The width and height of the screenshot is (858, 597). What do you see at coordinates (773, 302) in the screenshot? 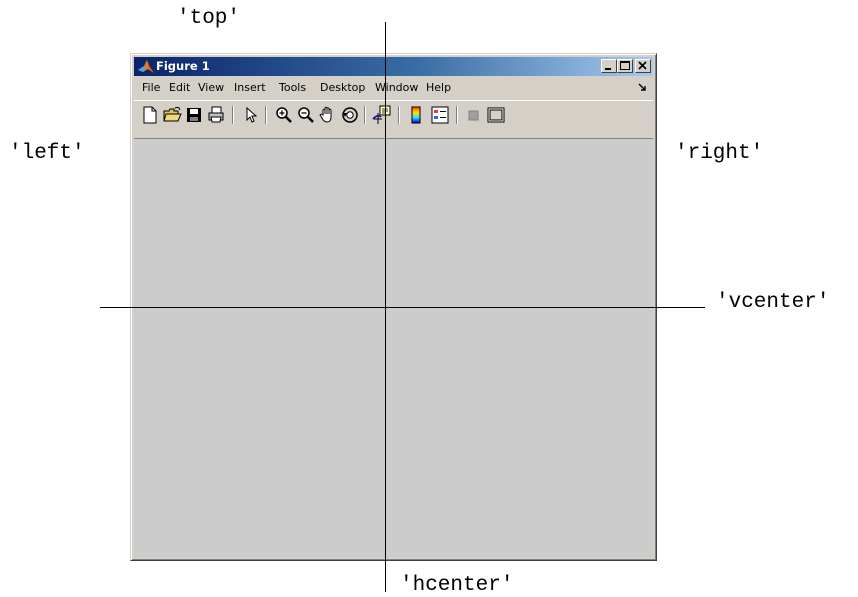
I see `label-vcenter: 'vcenter'` at bounding box center [773, 302].